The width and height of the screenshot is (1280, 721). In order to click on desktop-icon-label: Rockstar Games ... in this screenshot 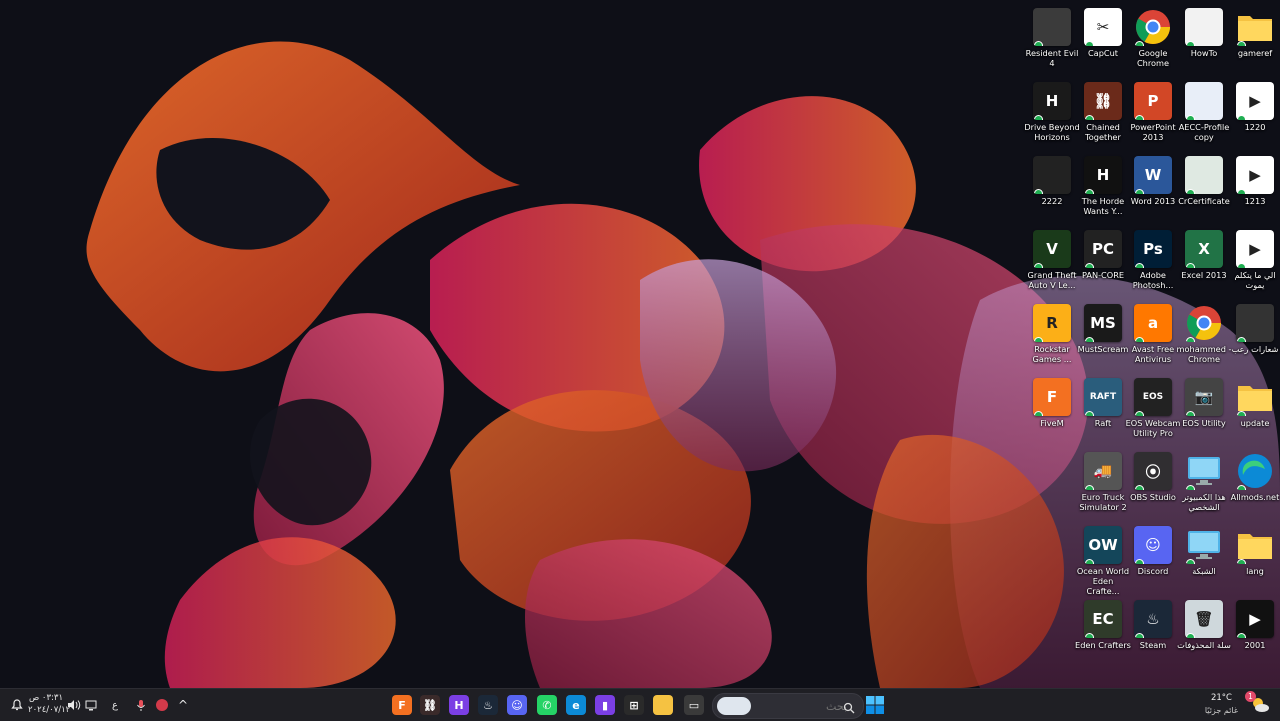, I will do `click(1052, 354)`.